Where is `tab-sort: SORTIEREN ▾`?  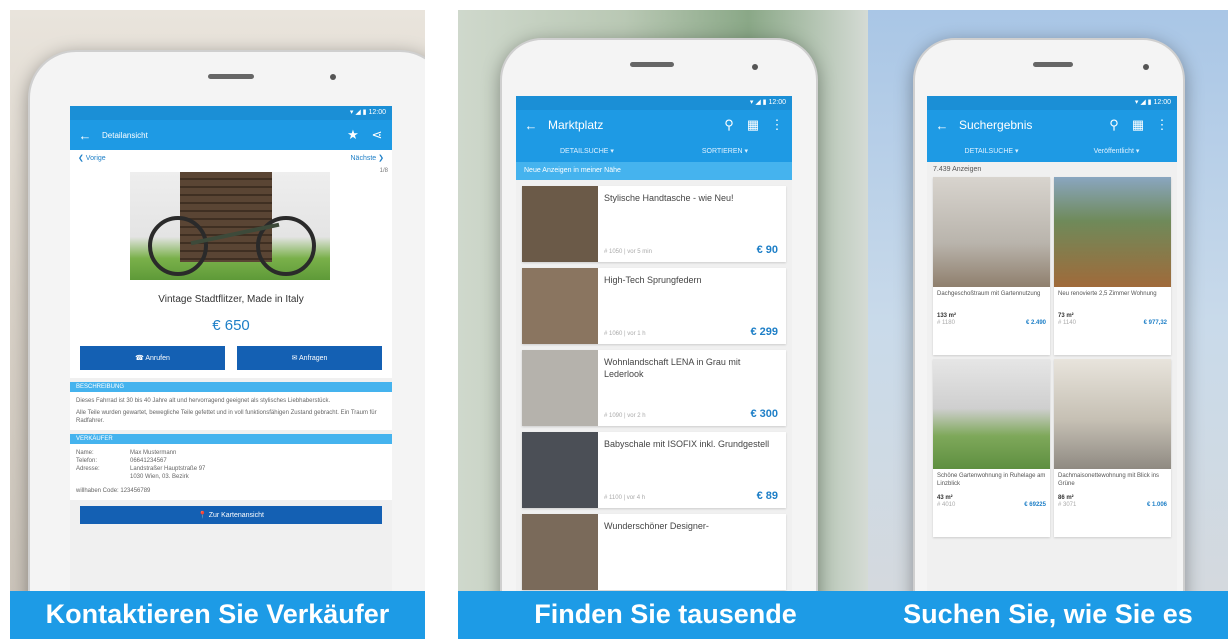
tab-sort: SORTIEREN ▾ is located at coordinates (725, 151).